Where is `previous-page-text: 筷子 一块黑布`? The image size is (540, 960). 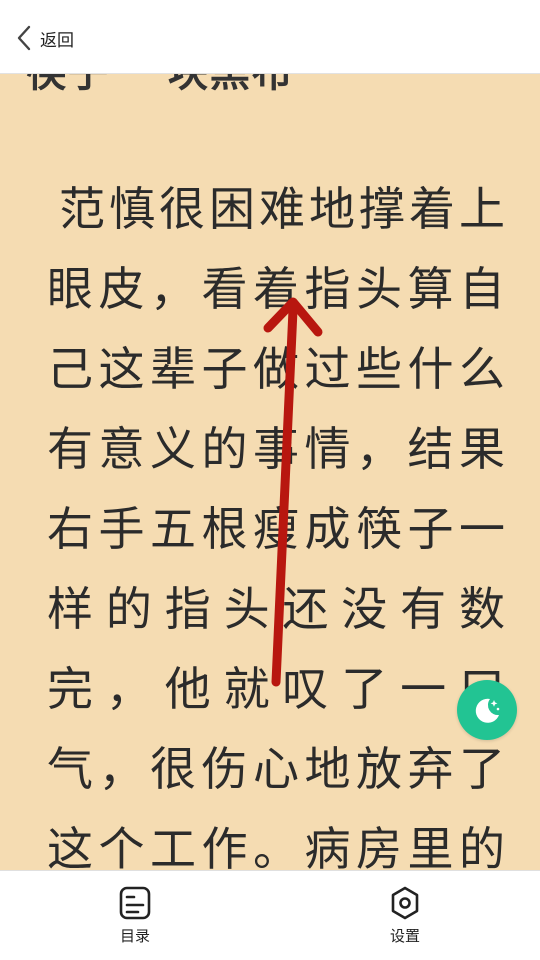 previous-page-text: 筷子 一块黑布 is located at coordinates (276, 86).